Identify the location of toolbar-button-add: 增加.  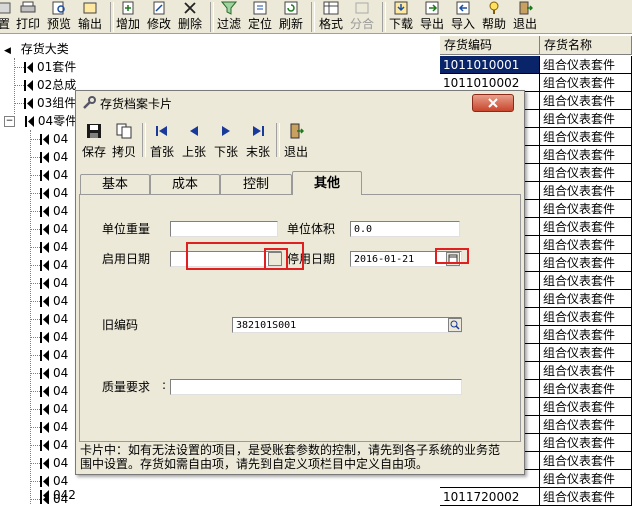
(128, 17).